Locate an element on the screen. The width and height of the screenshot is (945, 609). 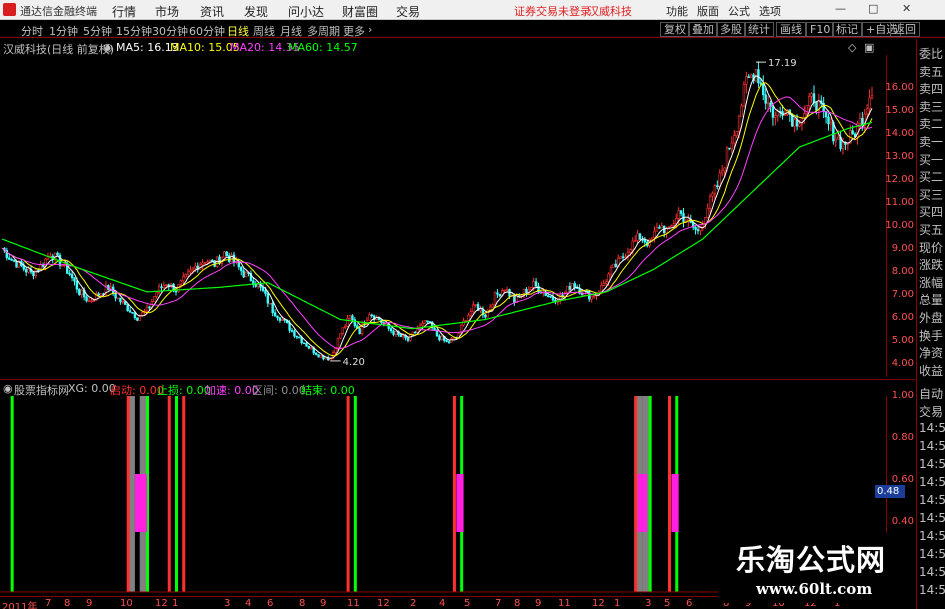
panel-toggle-icon: ▣ is located at coordinates (869, 47).